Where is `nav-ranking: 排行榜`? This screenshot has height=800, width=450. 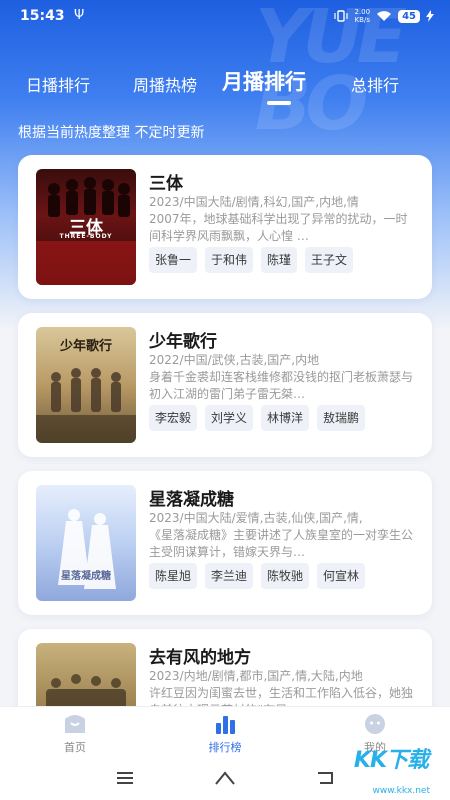
nav-ranking: 排行榜 is located at coordinates (225, 734).